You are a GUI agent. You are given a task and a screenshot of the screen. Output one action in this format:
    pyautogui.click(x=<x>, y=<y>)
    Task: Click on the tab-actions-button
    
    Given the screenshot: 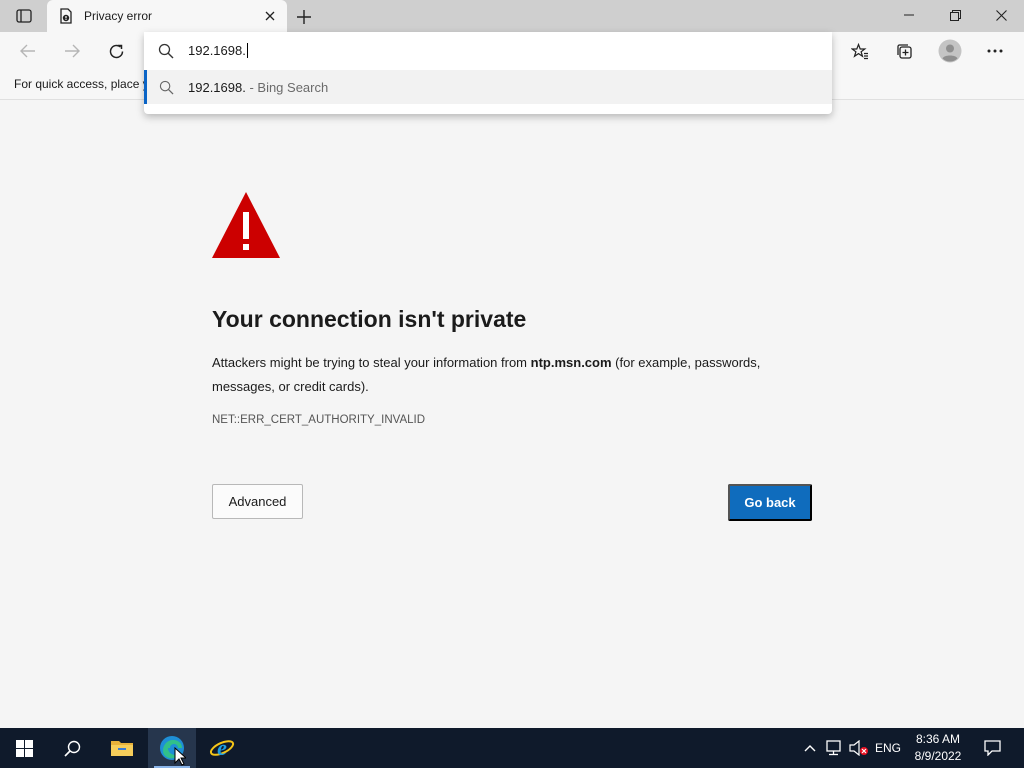 What is the action you would take?
    pyautogui.click(x=24, y=16)
    